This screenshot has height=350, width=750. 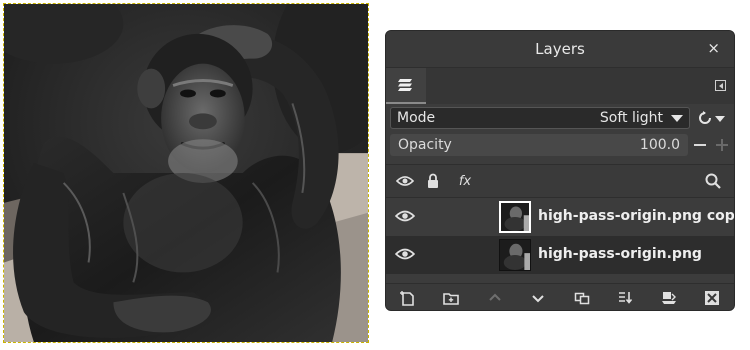 I want to click on mode-label: Mode, so click(x=416, y=118).